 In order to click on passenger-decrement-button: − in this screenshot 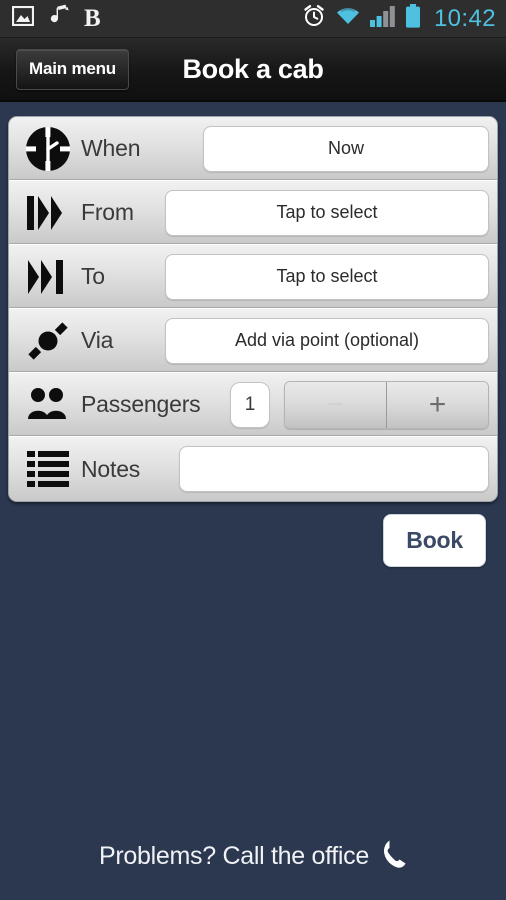, I will do `click(336, 404)`.